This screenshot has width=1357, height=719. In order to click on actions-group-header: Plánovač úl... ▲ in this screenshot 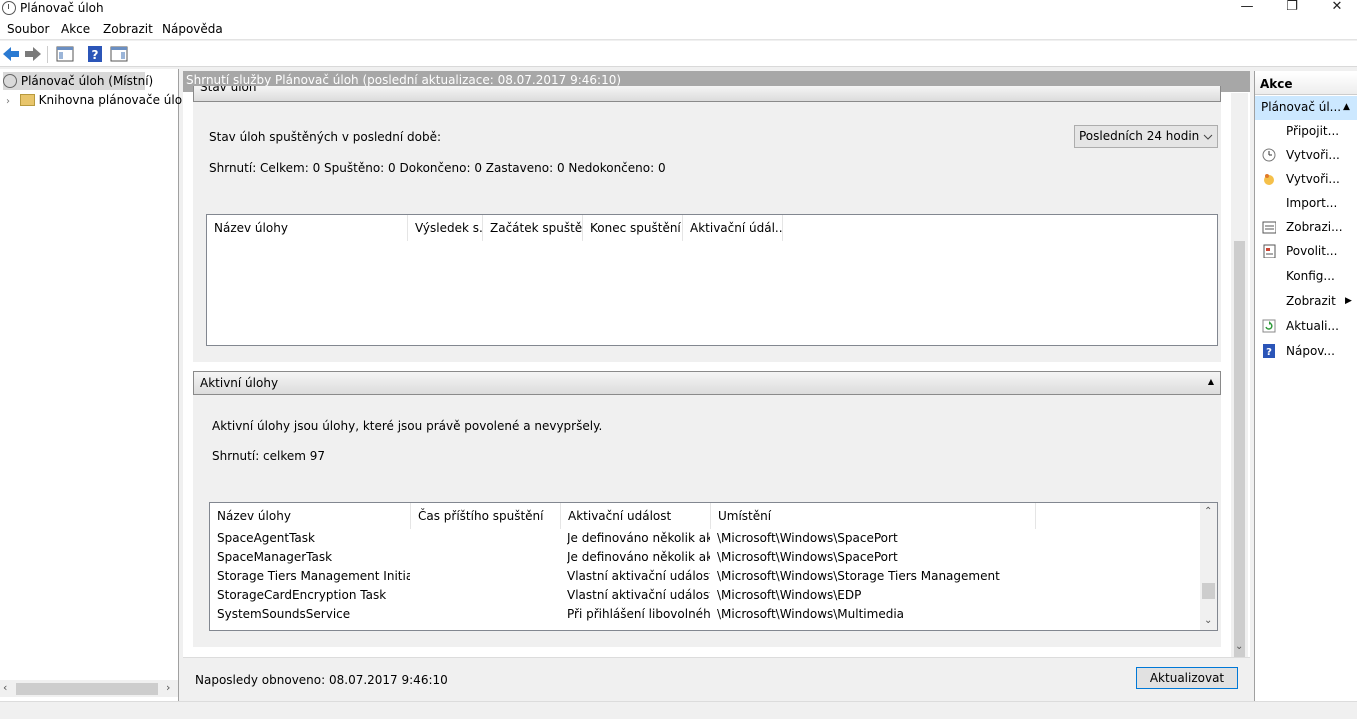, I will do `click(1306, 108)`.